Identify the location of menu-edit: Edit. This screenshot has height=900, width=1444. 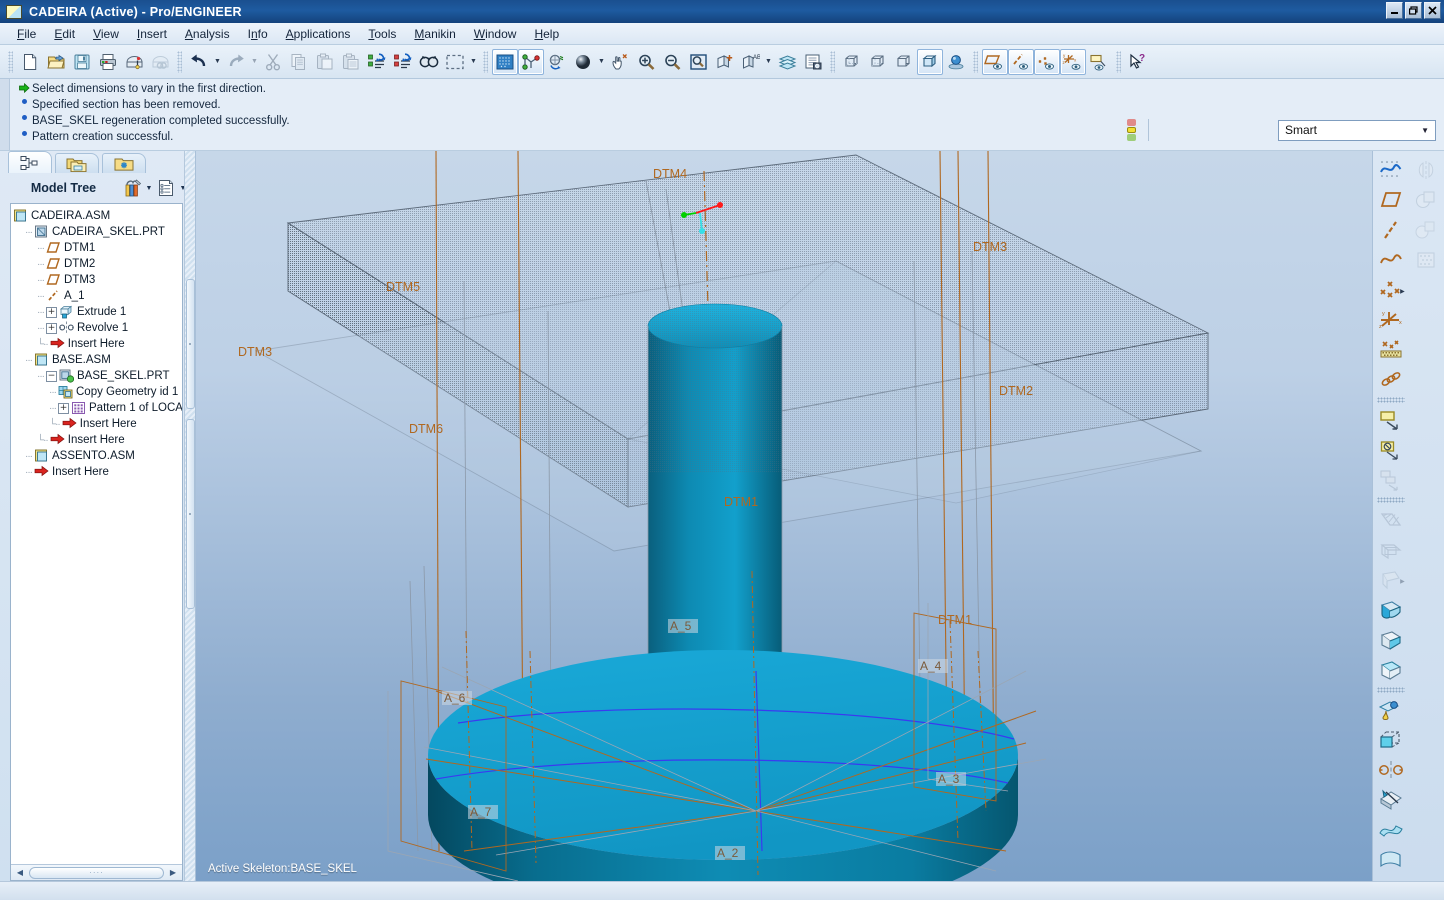
(64, 34).